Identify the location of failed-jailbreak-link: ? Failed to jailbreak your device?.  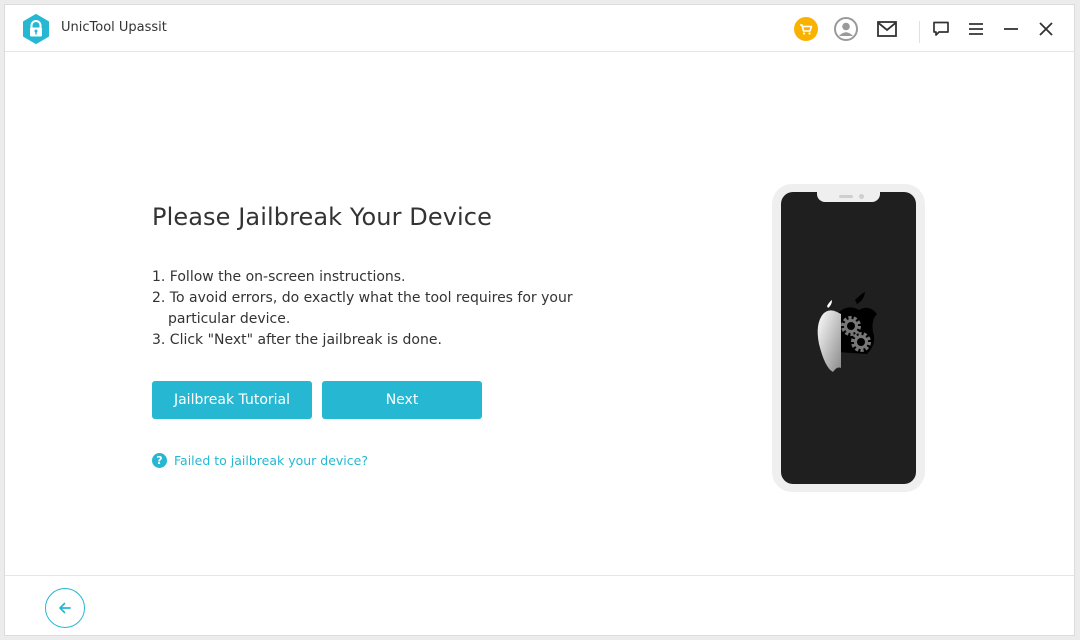
(260, 460).